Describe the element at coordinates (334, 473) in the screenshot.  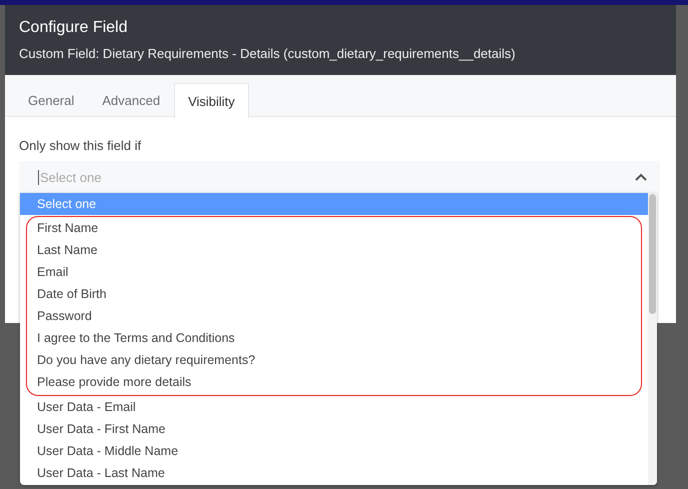
I see `dropdown-option: User Data - Last Name` at that location.